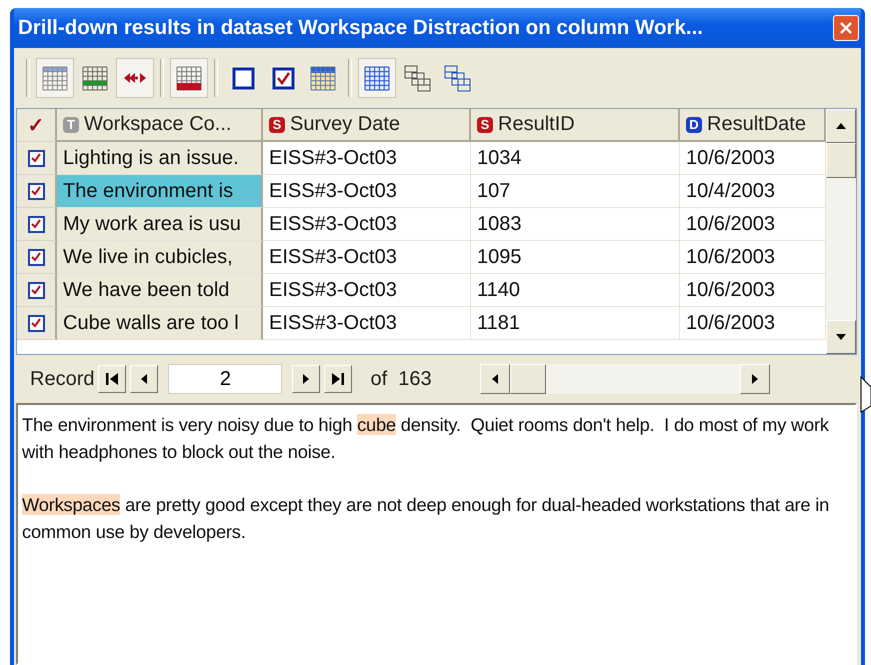 Image resolution: width=871 pixels, height=665 pixels. I want to click on table-cell: The environment is, so click(160, 191).